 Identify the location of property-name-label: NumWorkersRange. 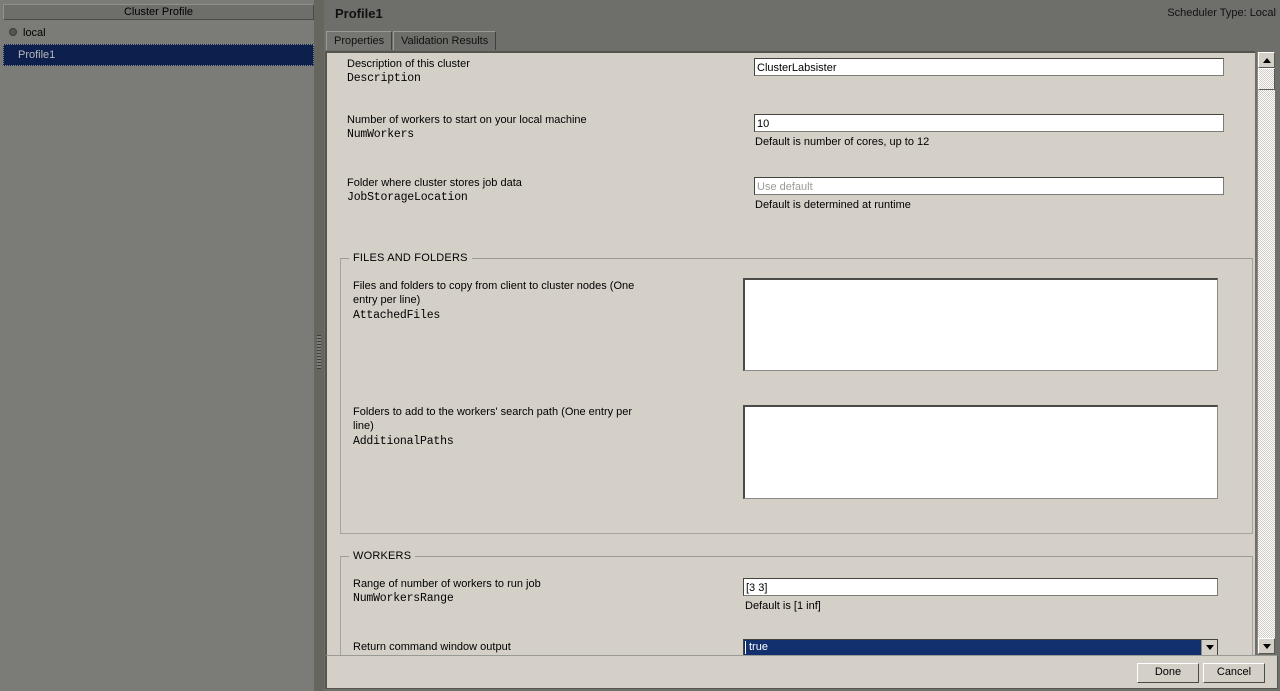
(403, 598).